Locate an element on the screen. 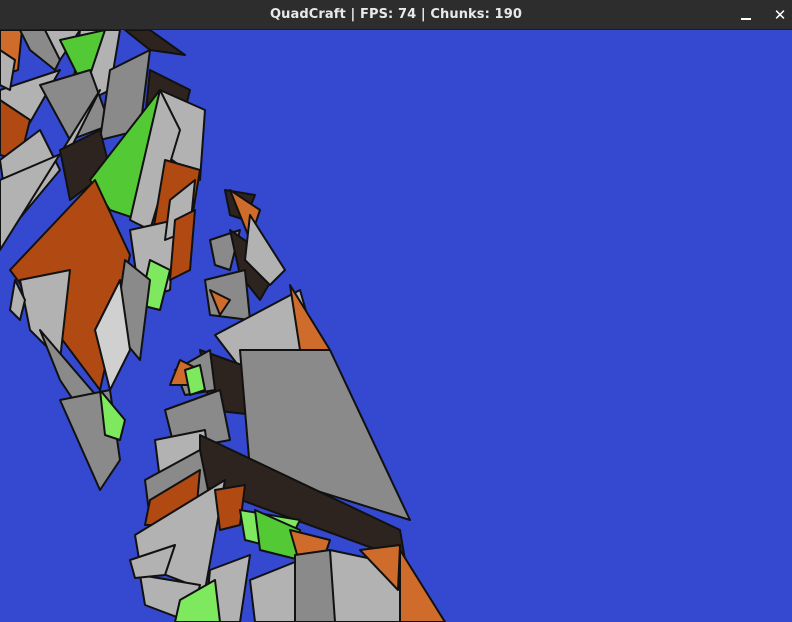  close-button: ✕ is located at coordinates (778, 15).